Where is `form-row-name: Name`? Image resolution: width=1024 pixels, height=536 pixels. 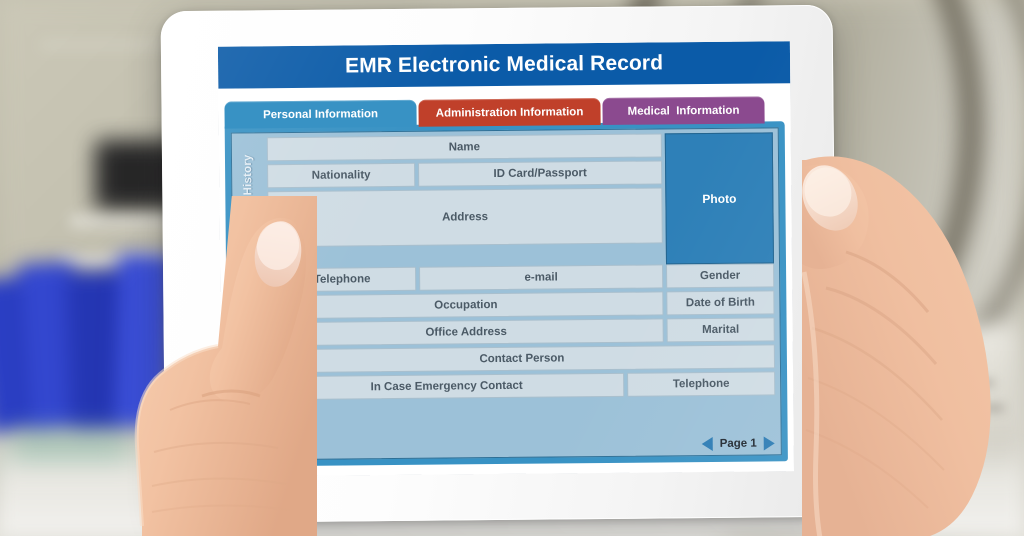
form-row-name: Name is located at coordinates (464, 147).